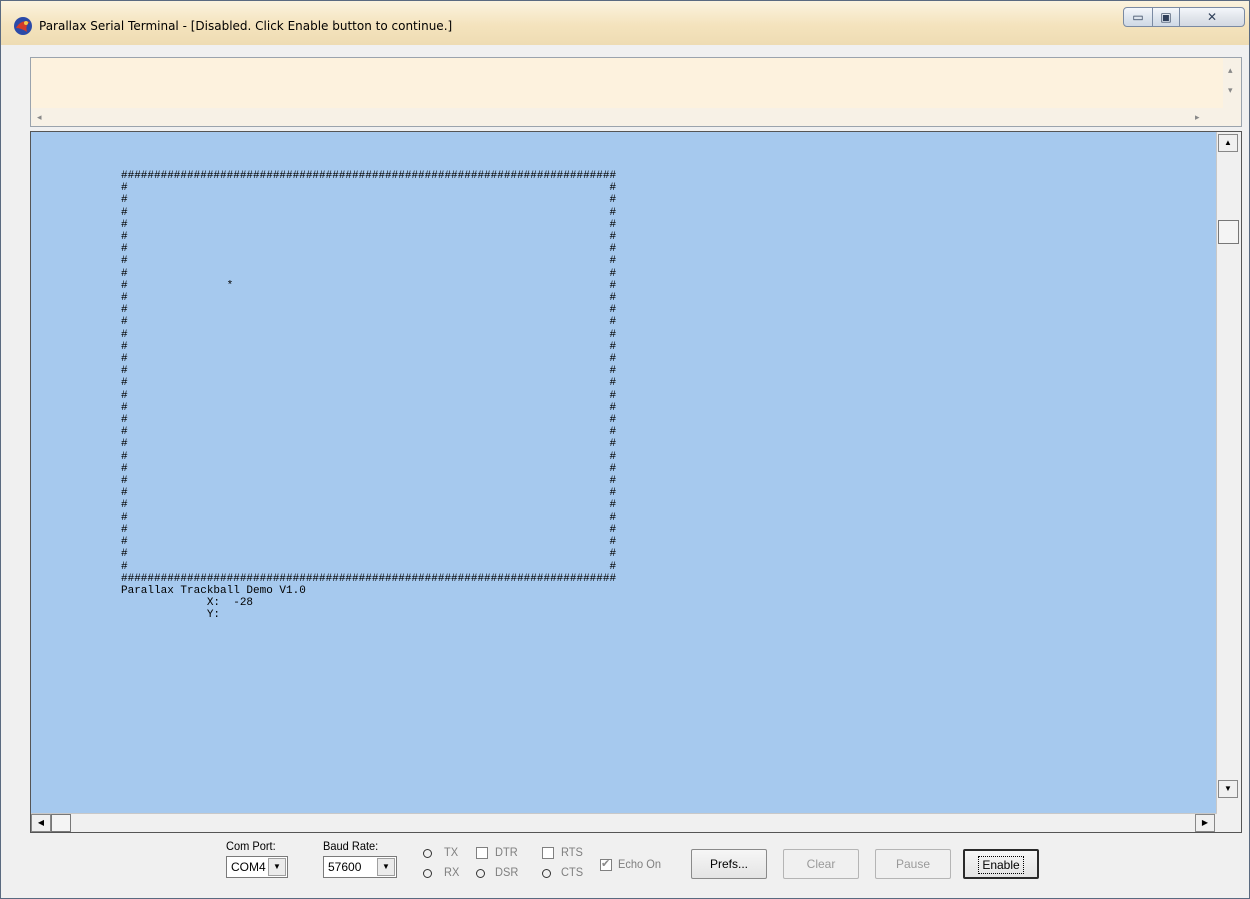  I want to click on dtr-checkbox, so click(482, 853).